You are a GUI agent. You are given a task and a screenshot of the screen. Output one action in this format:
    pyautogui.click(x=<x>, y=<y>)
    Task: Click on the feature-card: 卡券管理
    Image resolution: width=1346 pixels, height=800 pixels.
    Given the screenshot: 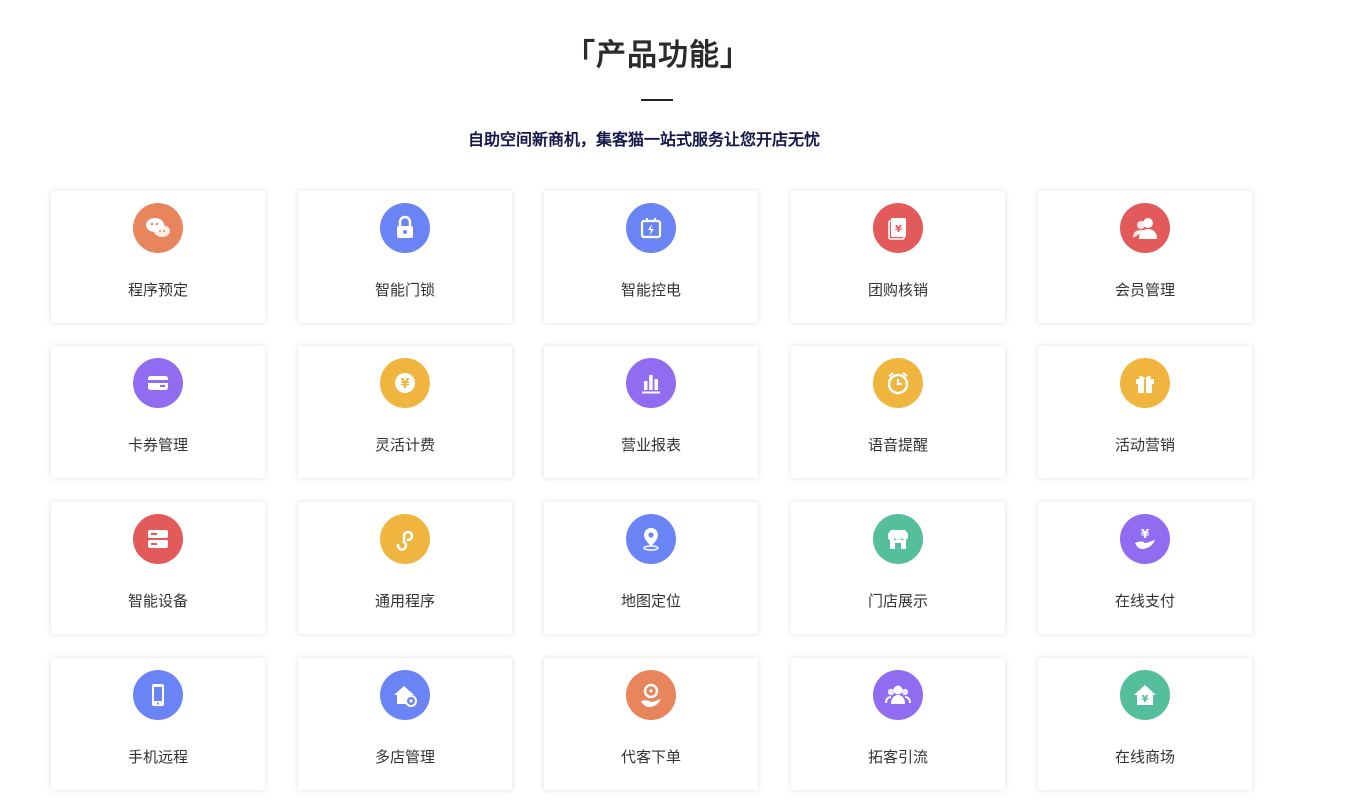 What is the action you would take?
    pyautogui.click(x=158, y=412)
    